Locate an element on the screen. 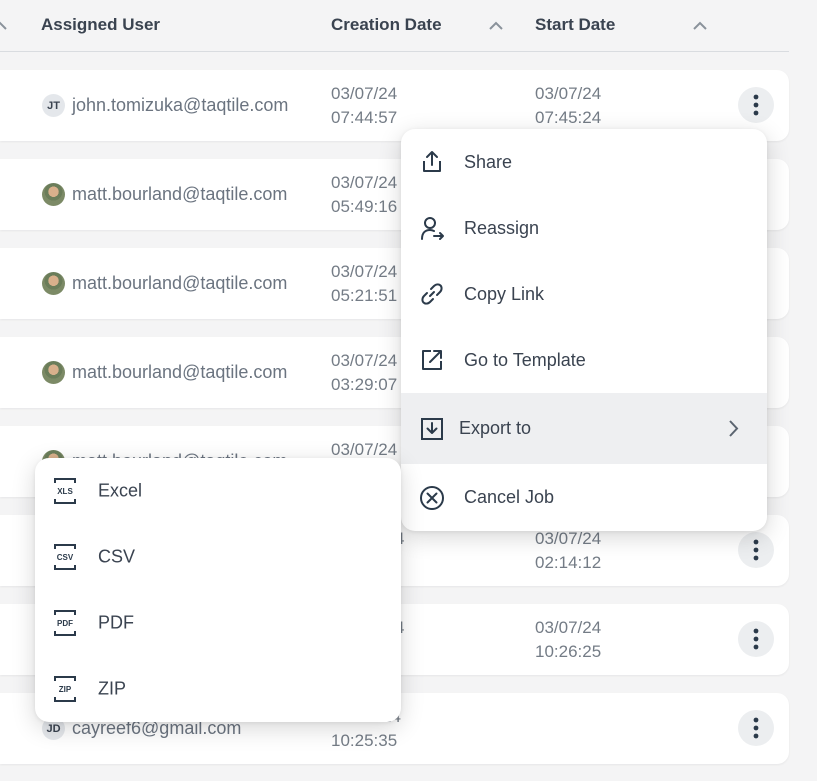  menu-item-export-to: Export to is located at coordinates (584, 428).